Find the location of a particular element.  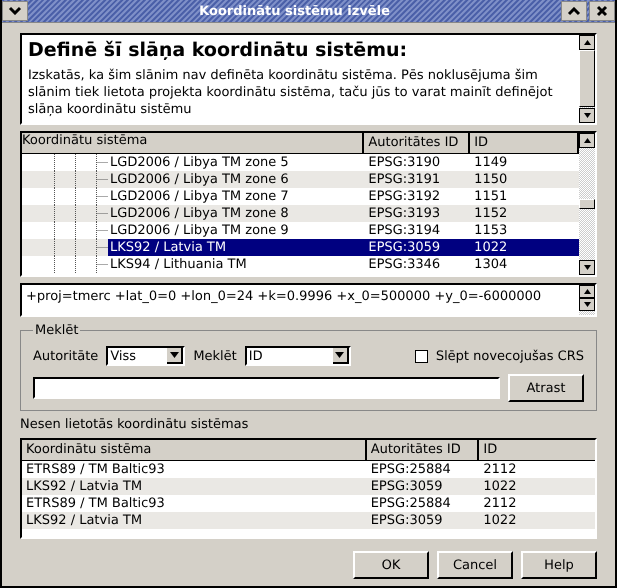

crs-id: 1151 is located at coordinates (491, 196).